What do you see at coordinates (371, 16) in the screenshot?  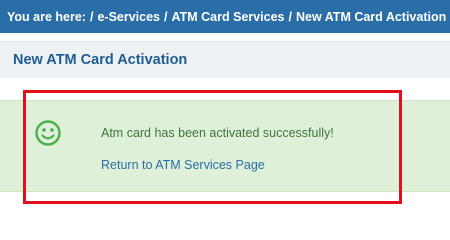 I see `breadcrumb-current: New ATM Card Activation` at bounding box center [371, 16].